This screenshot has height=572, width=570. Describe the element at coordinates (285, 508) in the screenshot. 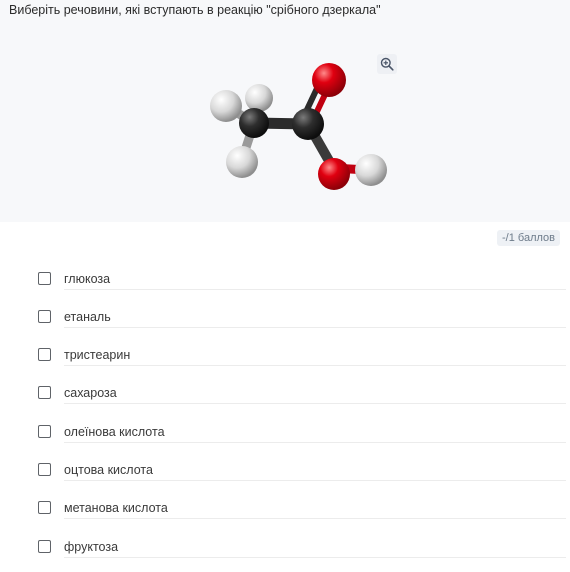

I see `answer-option: метанова кислота` at that location.